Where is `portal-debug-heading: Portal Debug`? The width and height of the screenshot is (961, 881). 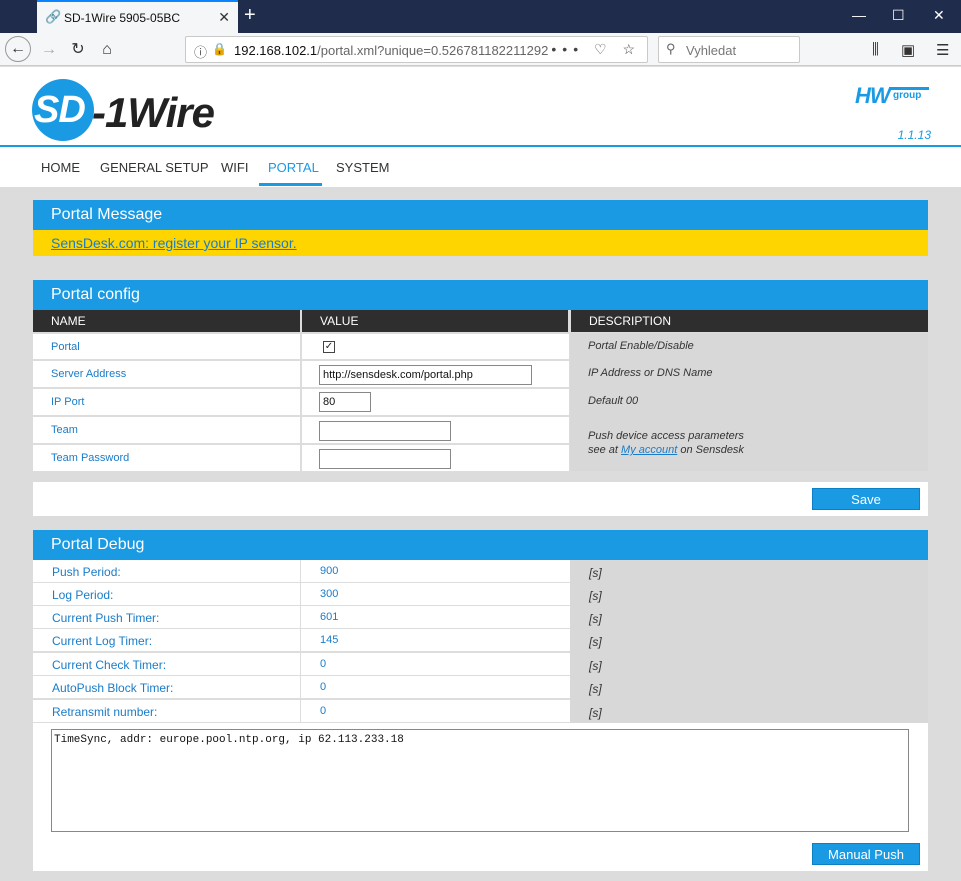 portal-debug-heading: Portal Debug is located at coordinates (480, 545).